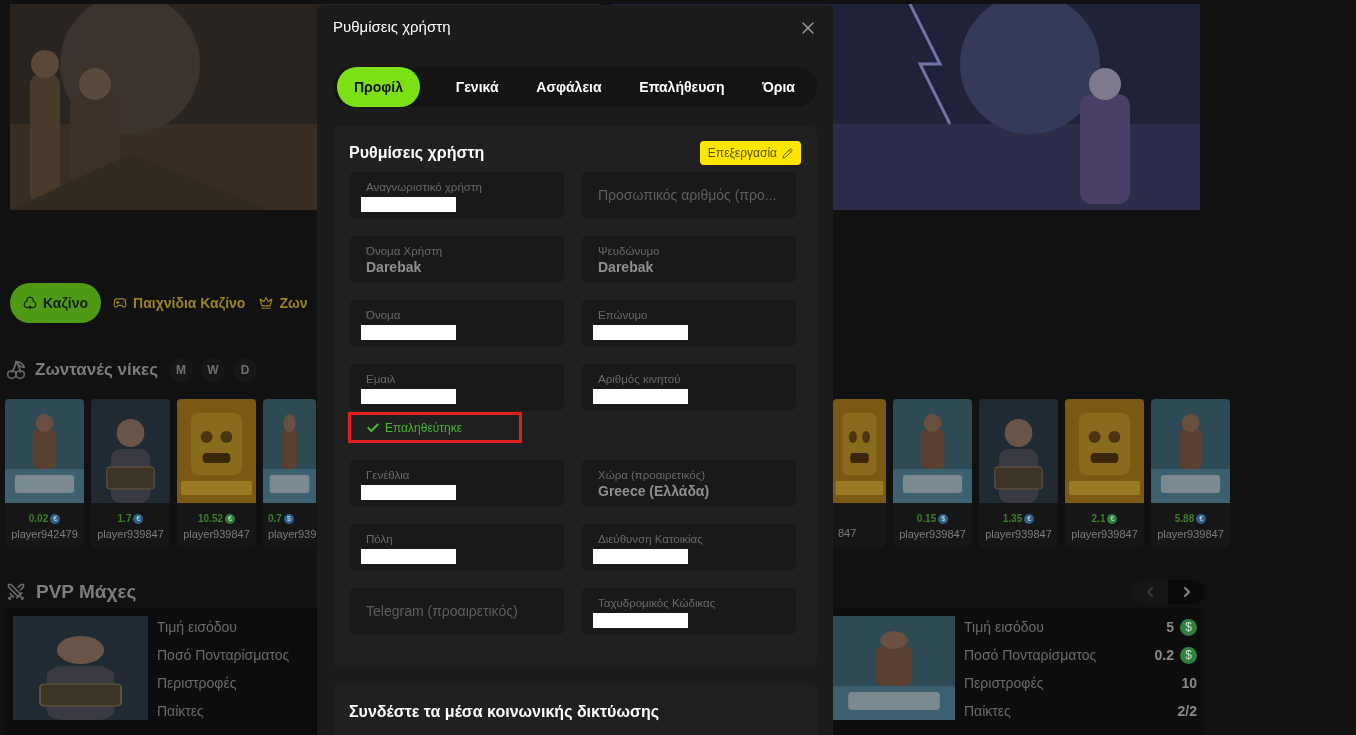  I want to click on field-label: Όνομα Χρήστη, so click(405, 250).